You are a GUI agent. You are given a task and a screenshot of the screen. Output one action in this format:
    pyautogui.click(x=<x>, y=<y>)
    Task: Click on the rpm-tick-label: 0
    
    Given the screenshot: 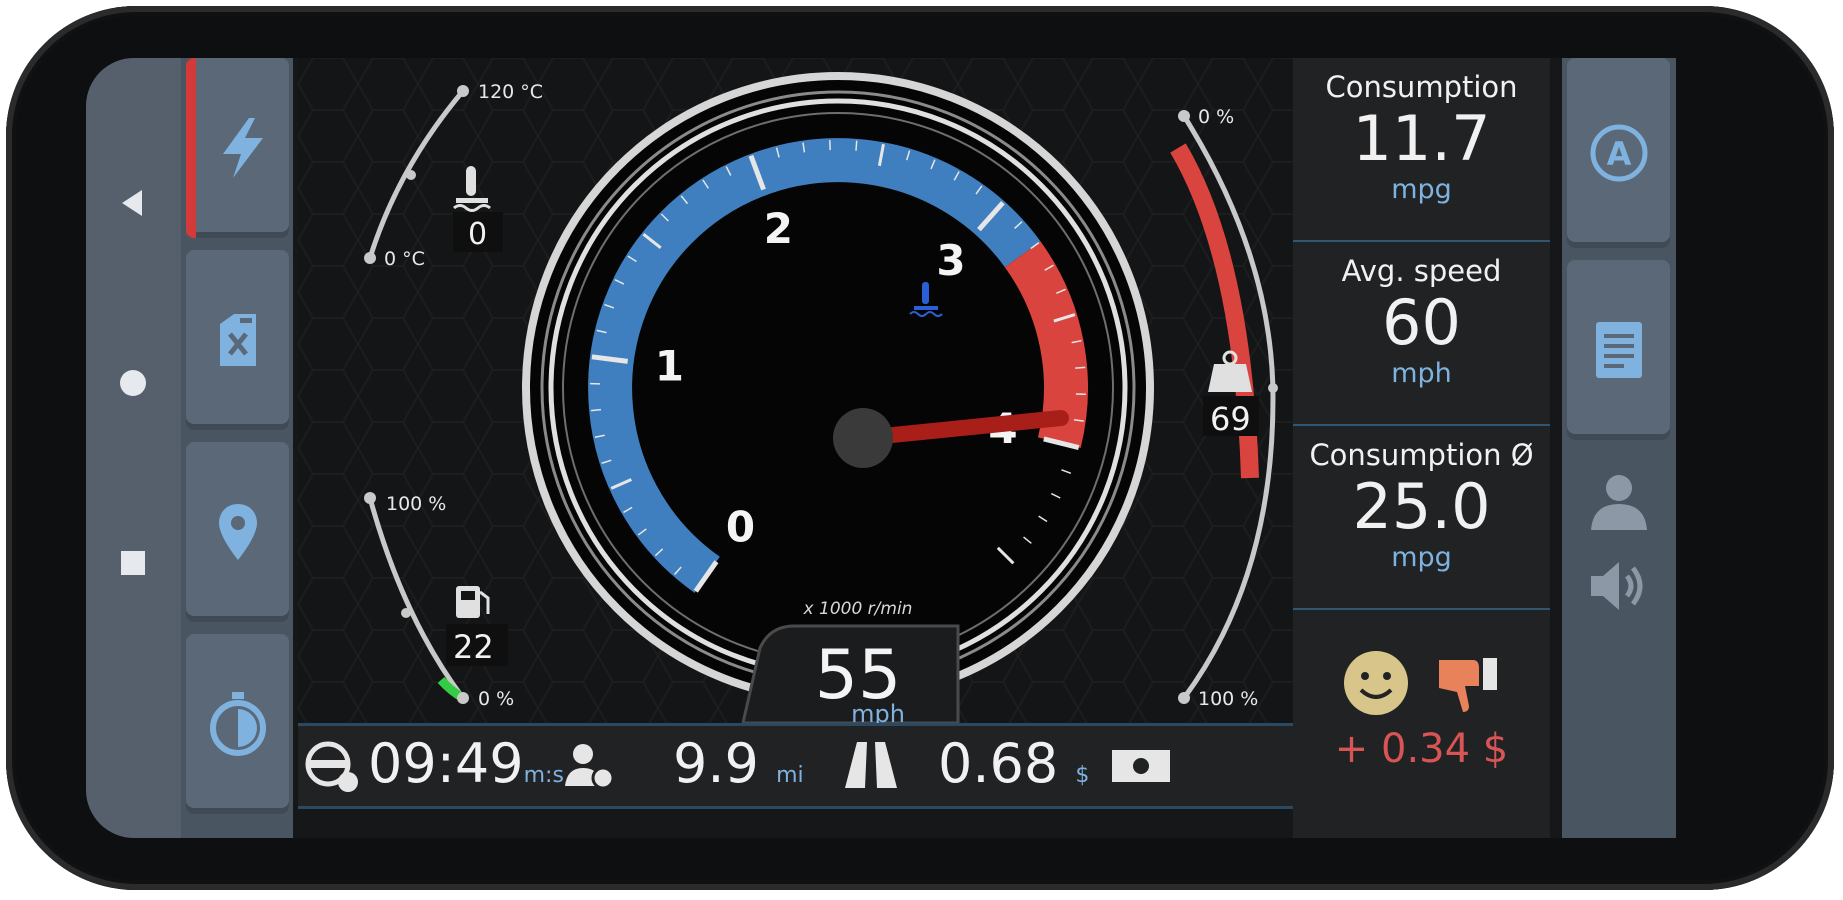 What is the action you would take?
    pyautogui.click(x=740, y=526)
    